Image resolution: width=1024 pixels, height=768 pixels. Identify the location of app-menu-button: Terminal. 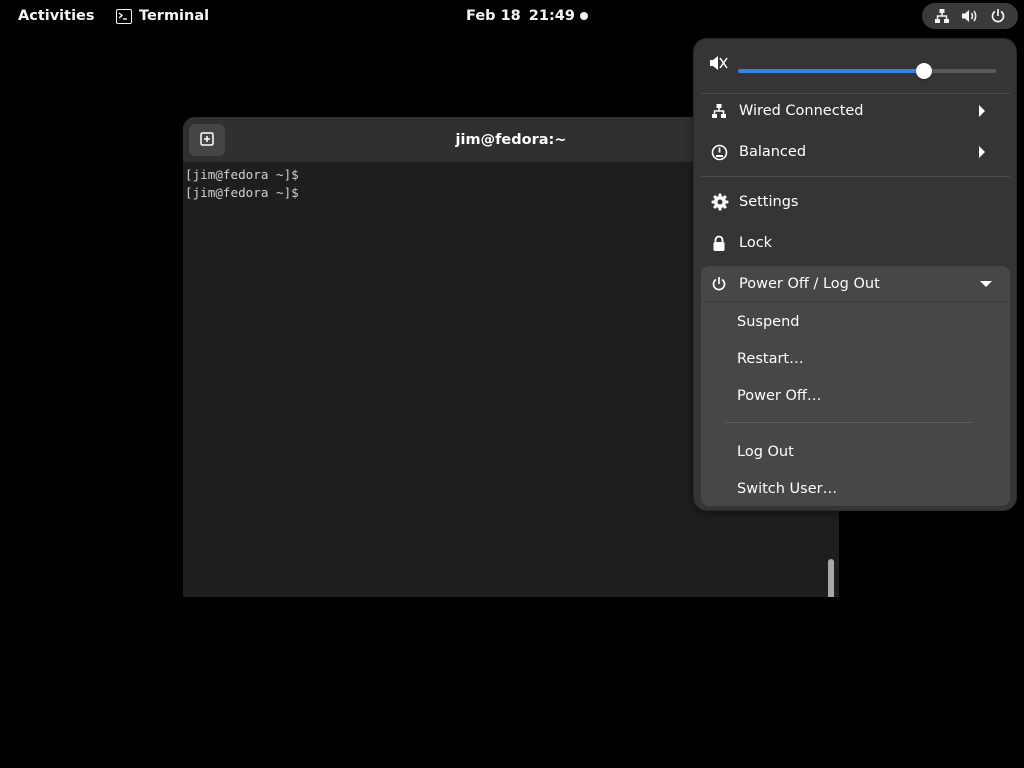
(162, 16).